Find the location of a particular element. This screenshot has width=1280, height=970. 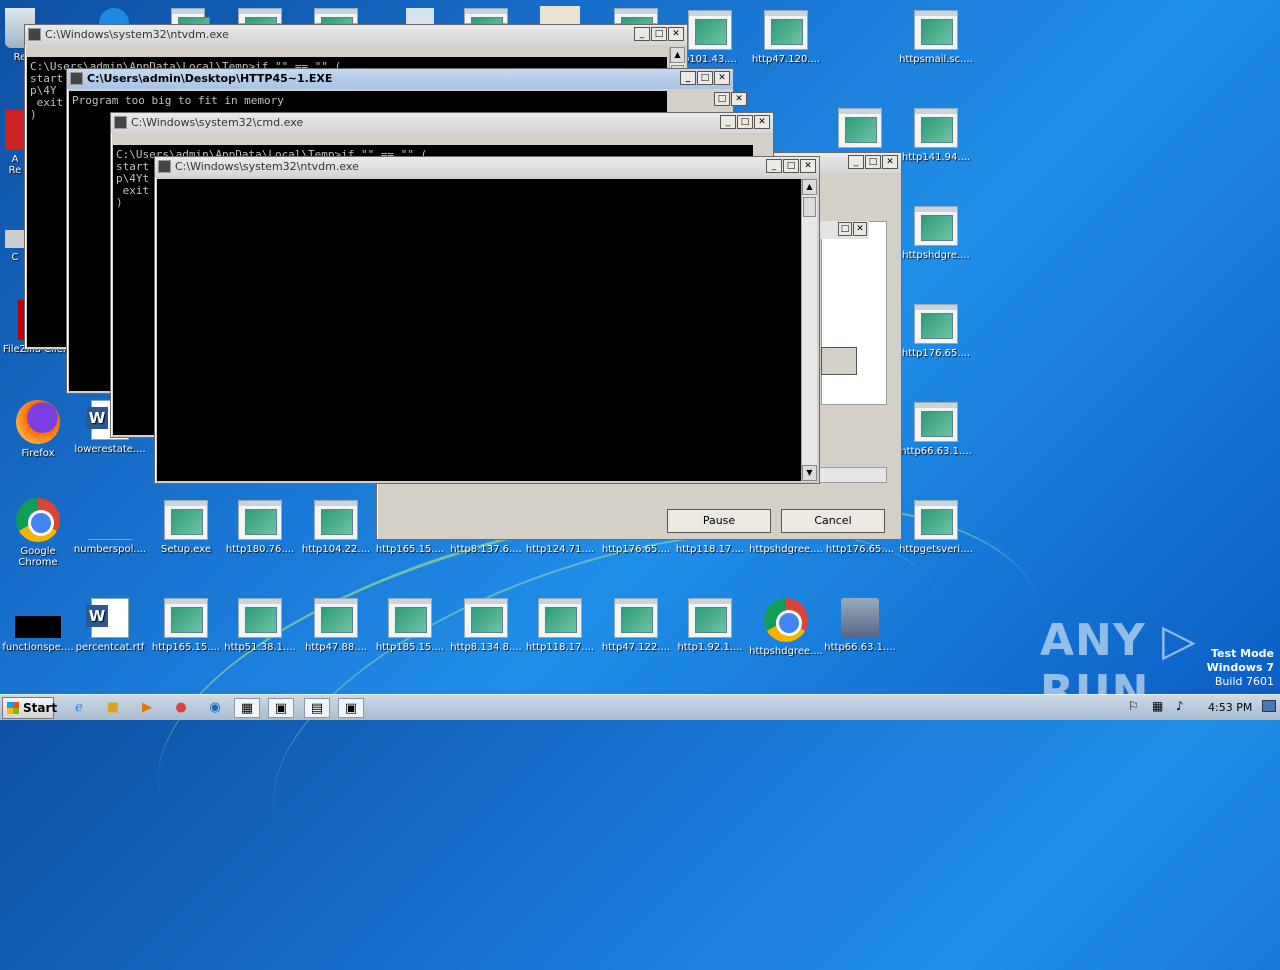

show-desktop-icon is located at coordinates (1269, 706).